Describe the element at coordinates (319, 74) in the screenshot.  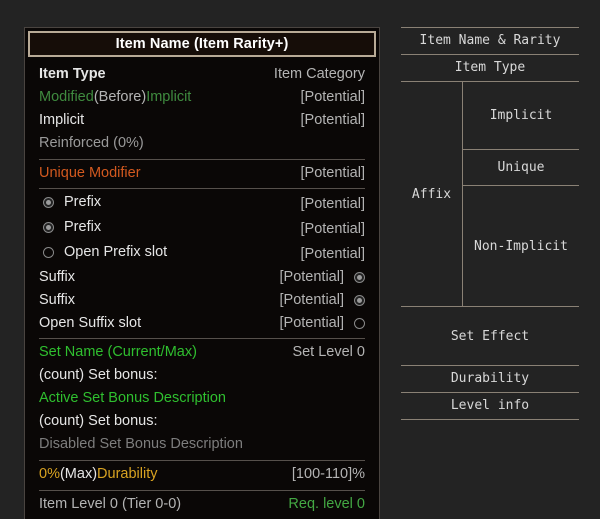
I see `item-category-label: Item Category` at that location.